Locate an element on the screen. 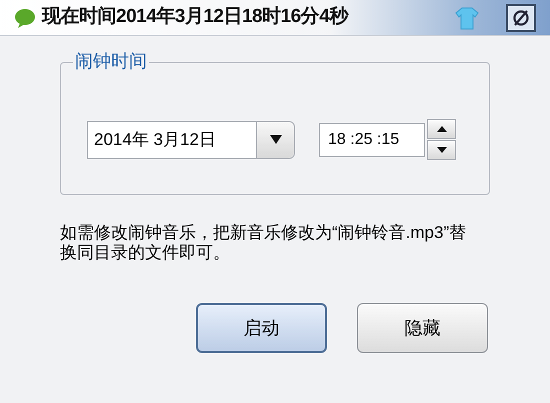 This screenshot has width=550, height=403. window-title: 现在时间2014年3月12日18时16分4秒 is located at coordinates (195, 17).